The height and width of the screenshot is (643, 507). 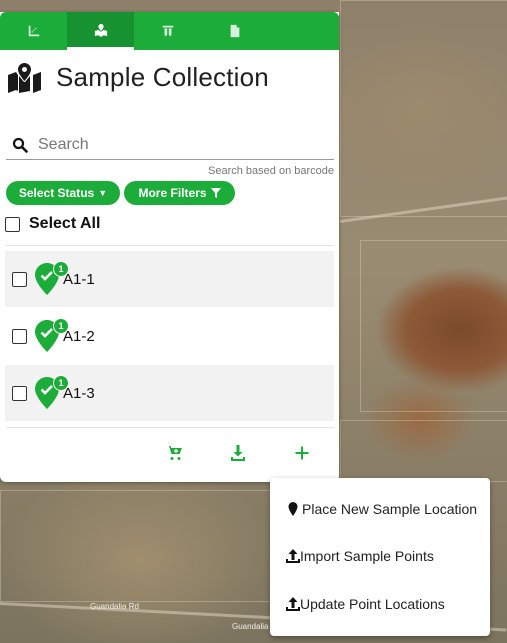 I want to click on page-header: Sample Collection, so click(x=138, y=77).